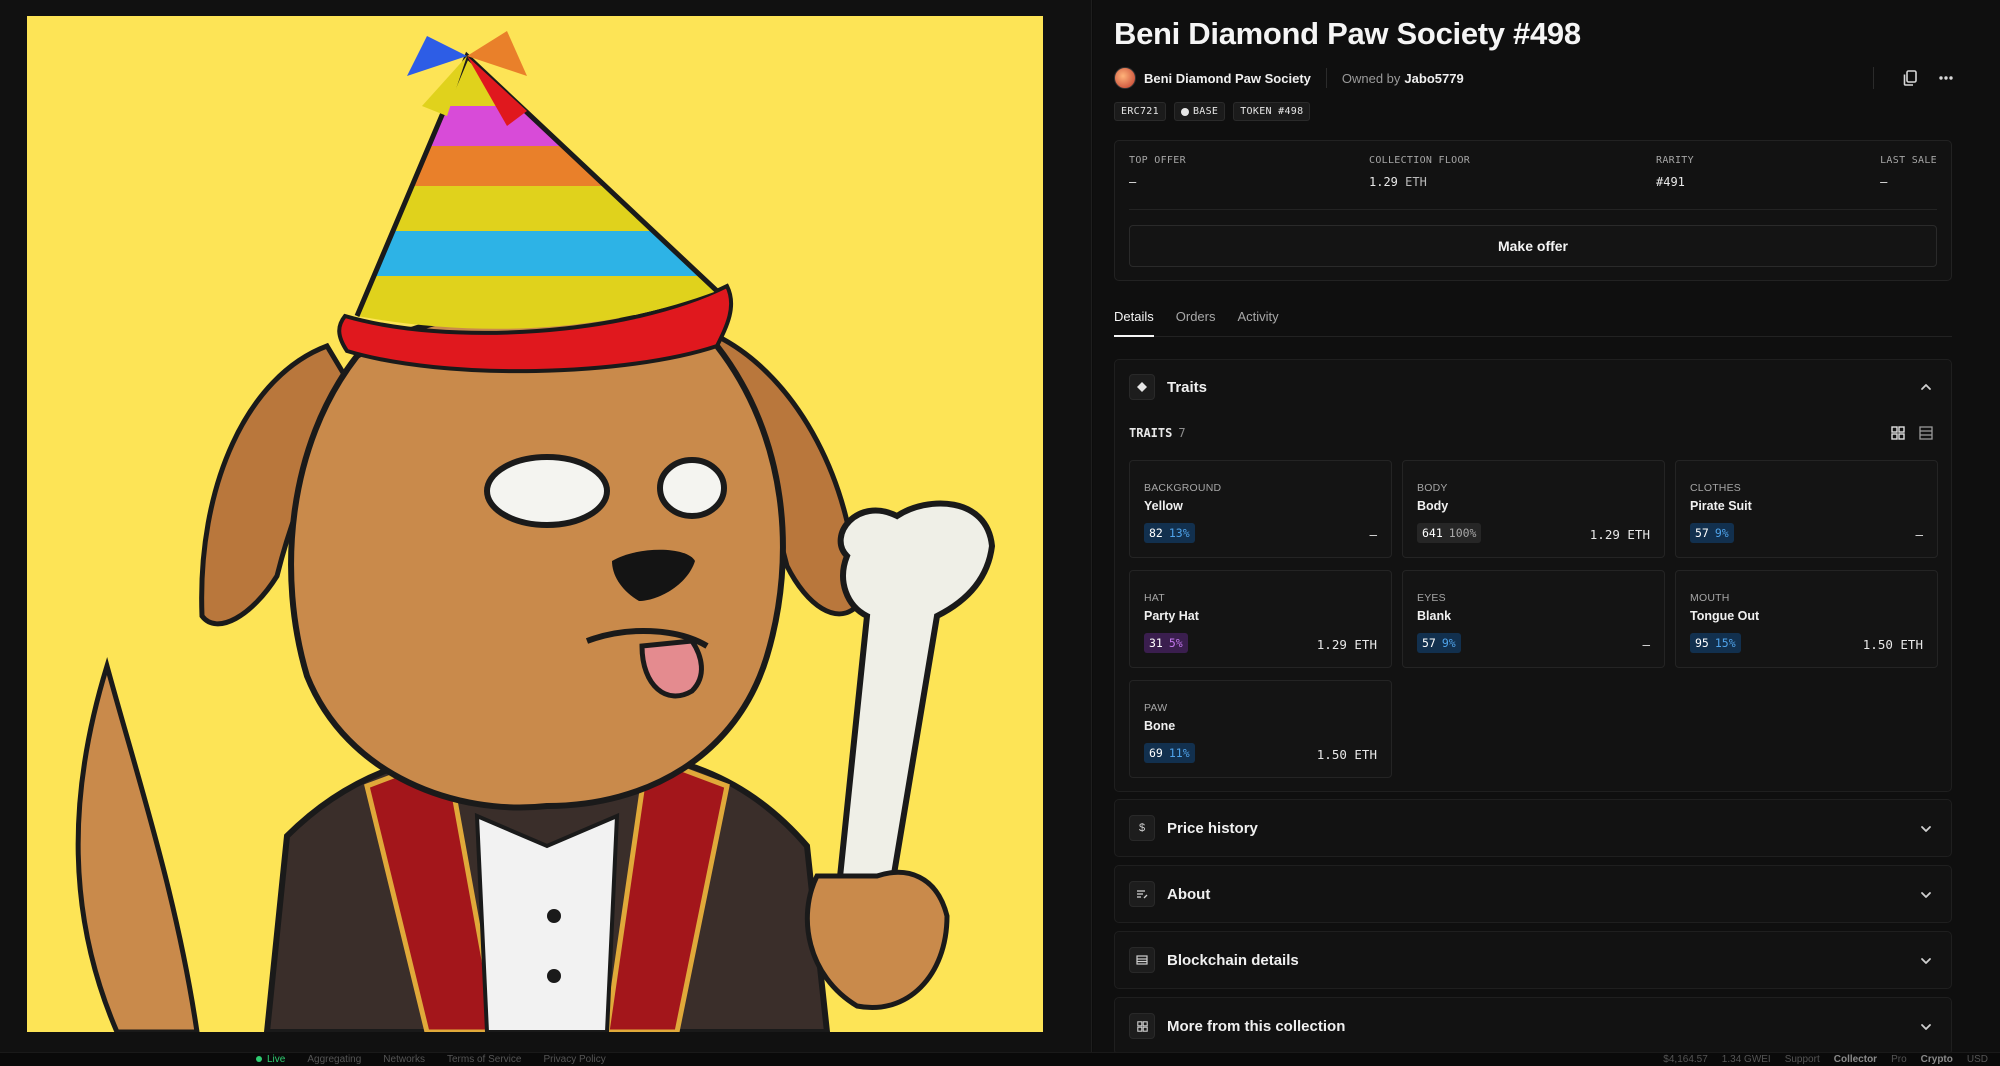 Image resolution: width=2000 pixels, height=1066 pixels. I want to click on diamond-icon, so click(1142, 387).